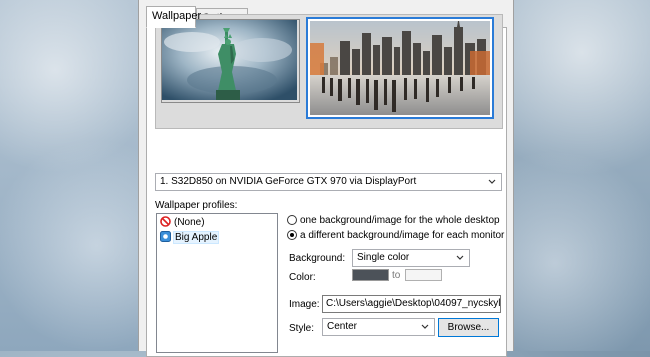  Describe the element at coordinates (411, 304) in the screenshot. I see `image-path-field: C:\Users\aggie\Desktop\04097_nycskyline` at that location.